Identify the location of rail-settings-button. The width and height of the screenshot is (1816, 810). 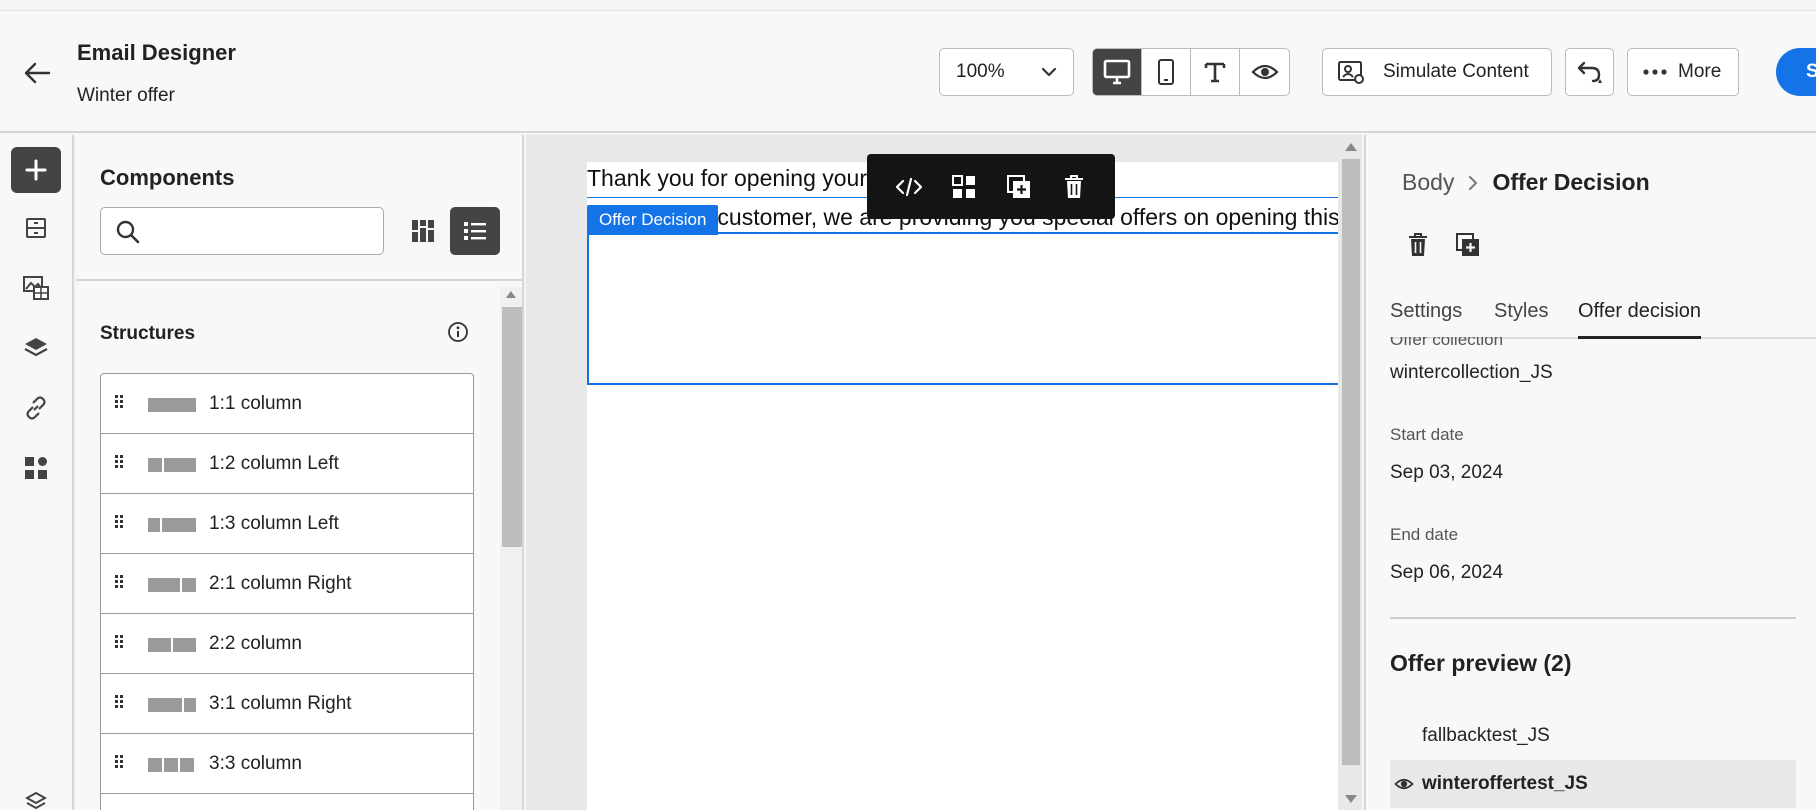
(36, 795).